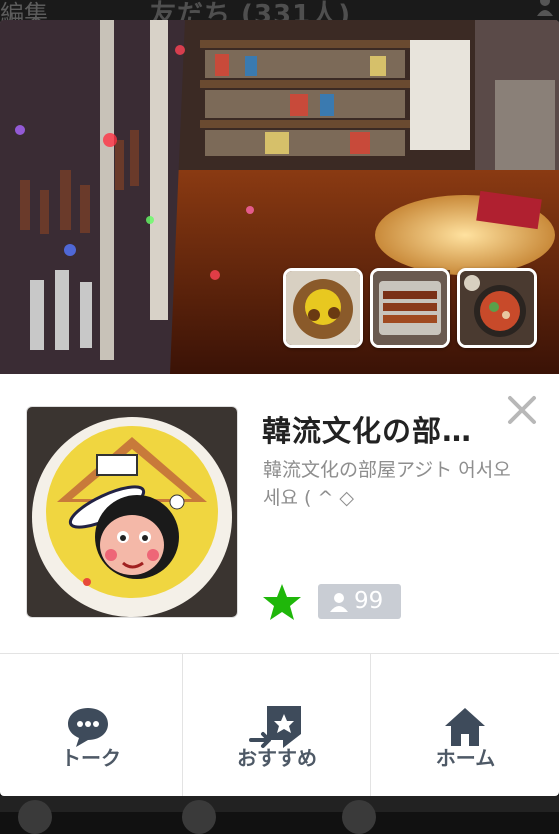 This screenshot has height=834, width=559. I want to click on background-tabbar, so click(279, 804).